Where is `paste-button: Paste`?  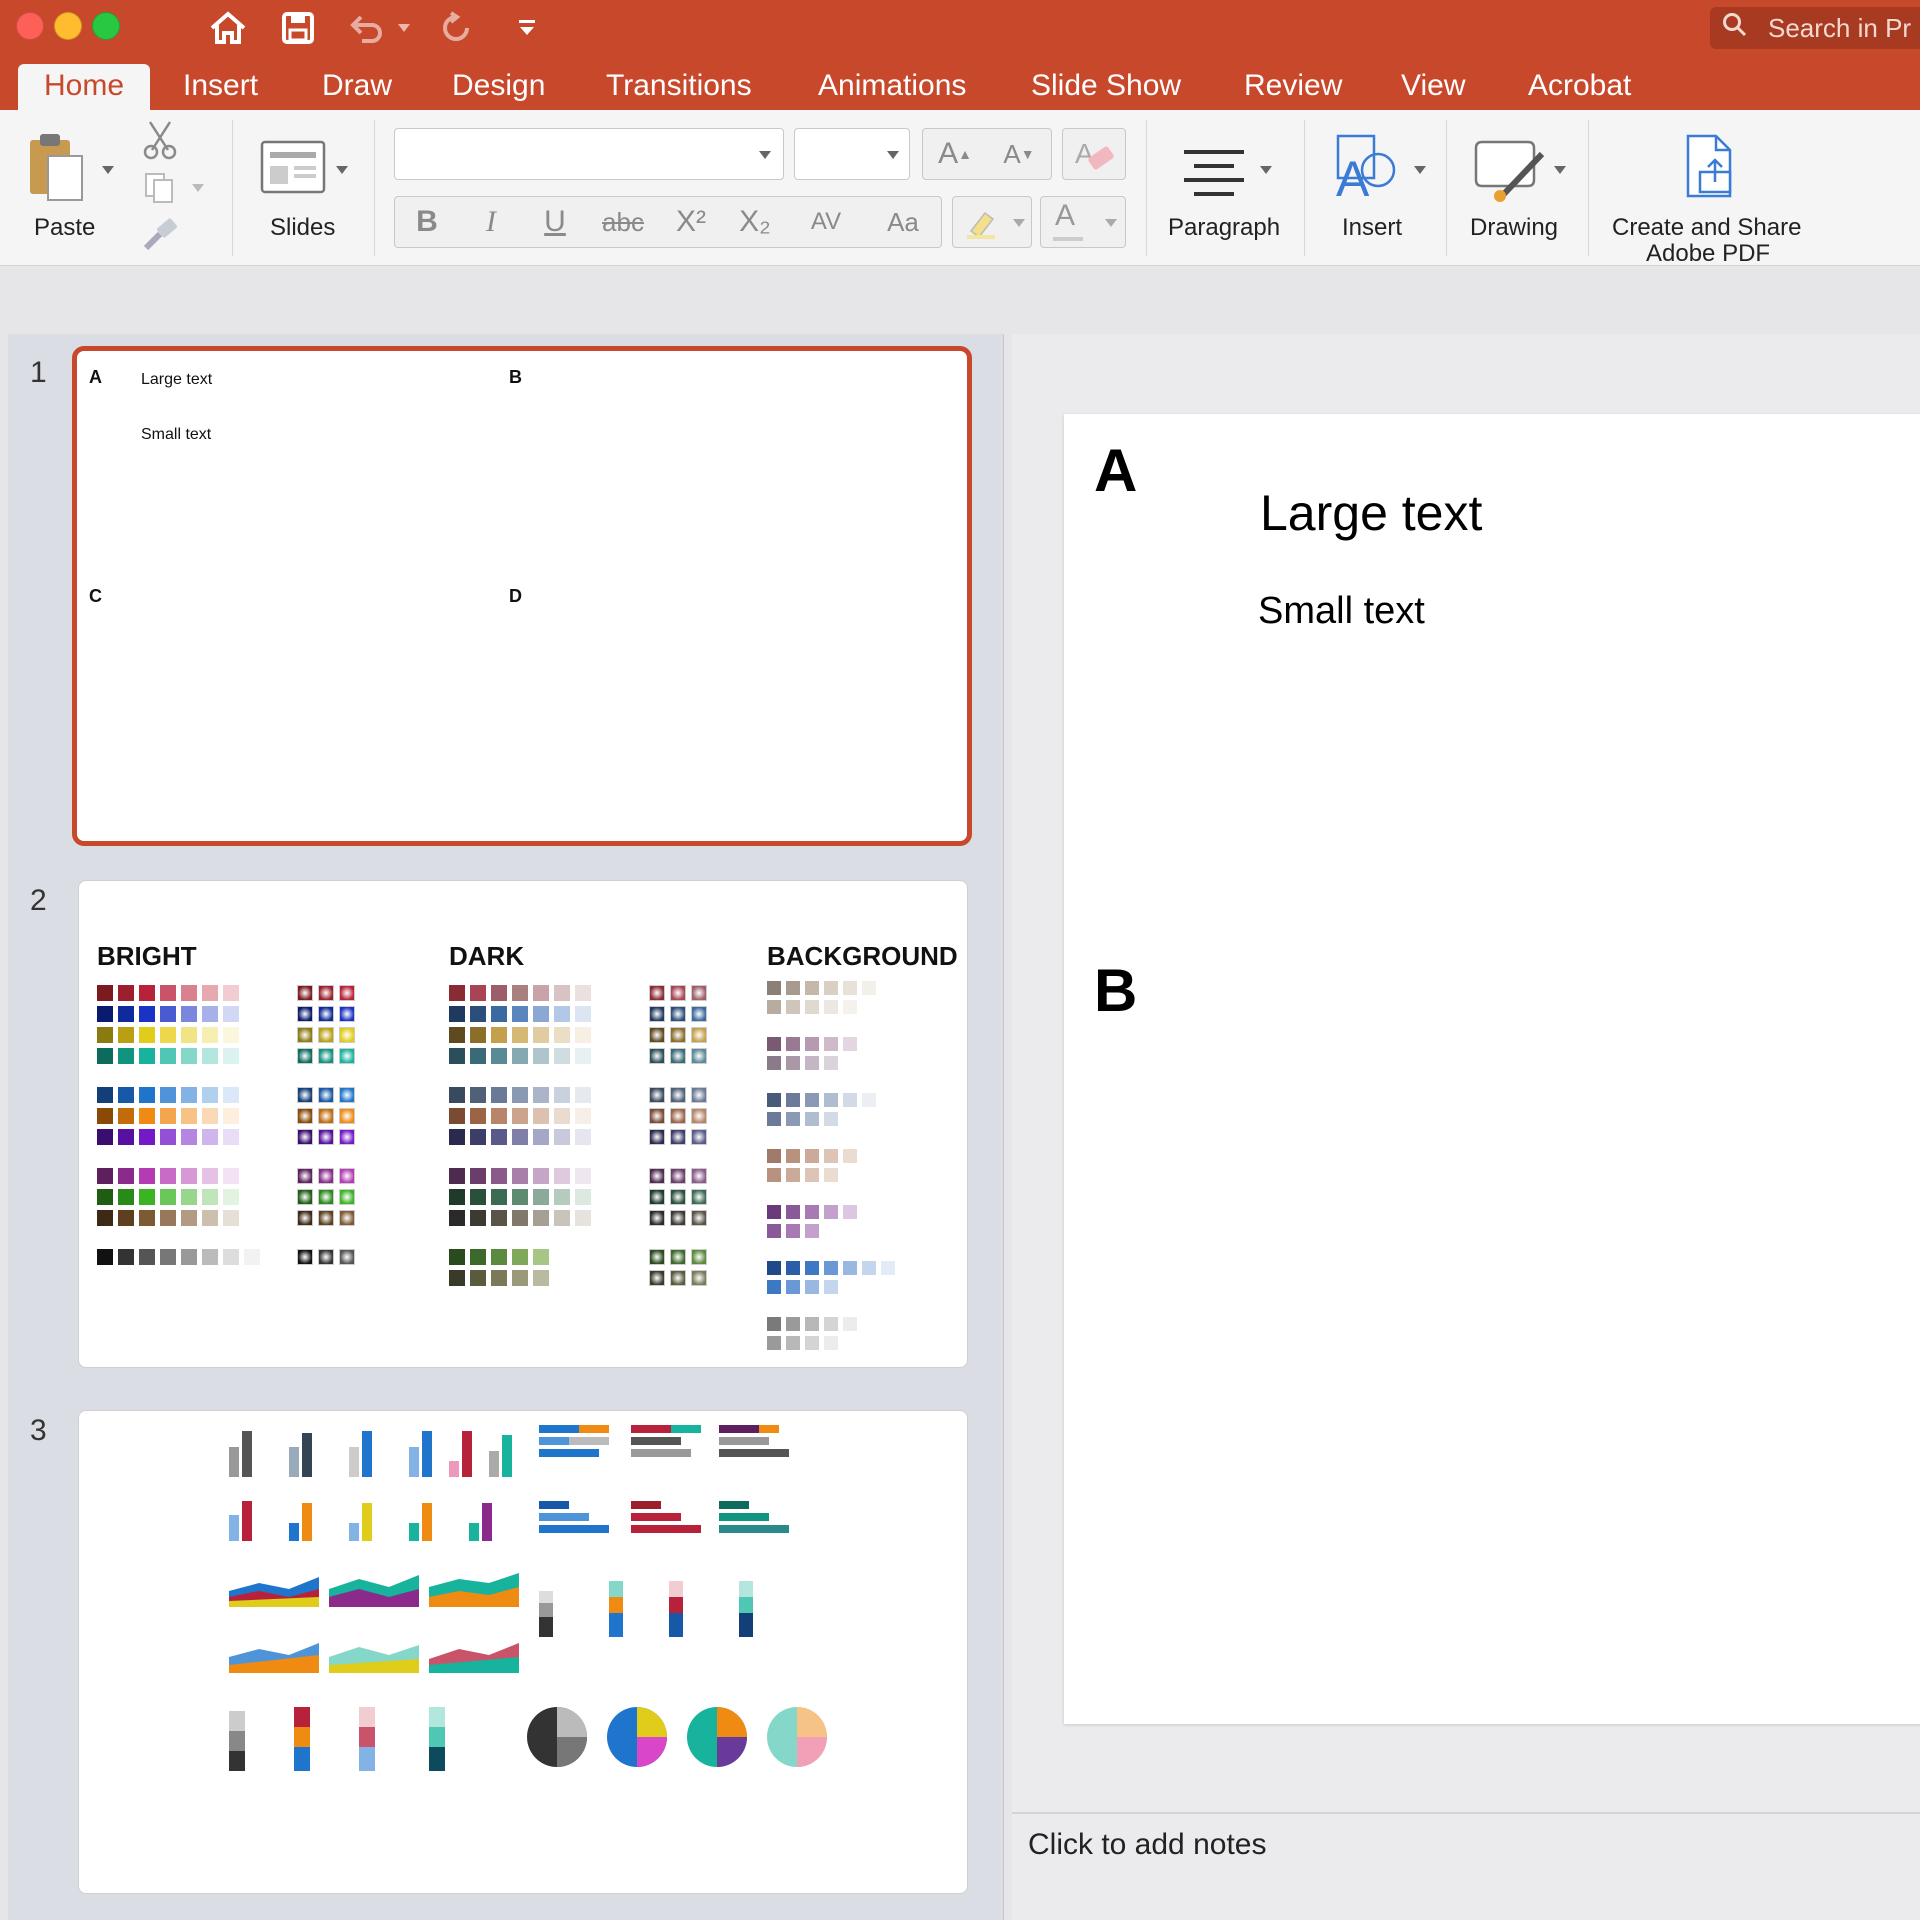
paste-button: Paste is located at coordinates (67, 187).